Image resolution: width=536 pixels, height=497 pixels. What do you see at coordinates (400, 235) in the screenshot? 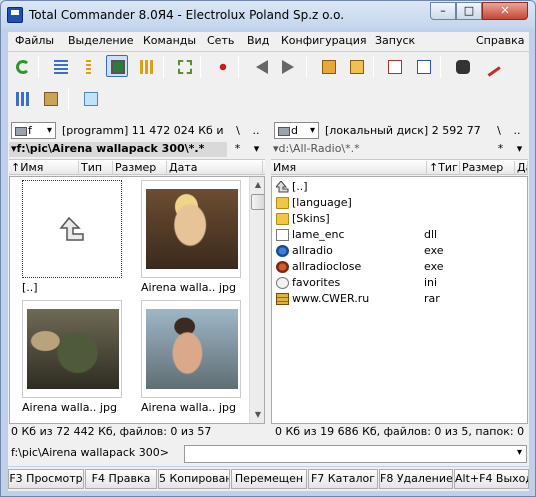
I see `list-item: lame_enc dll` at bounding box center [400, 235].